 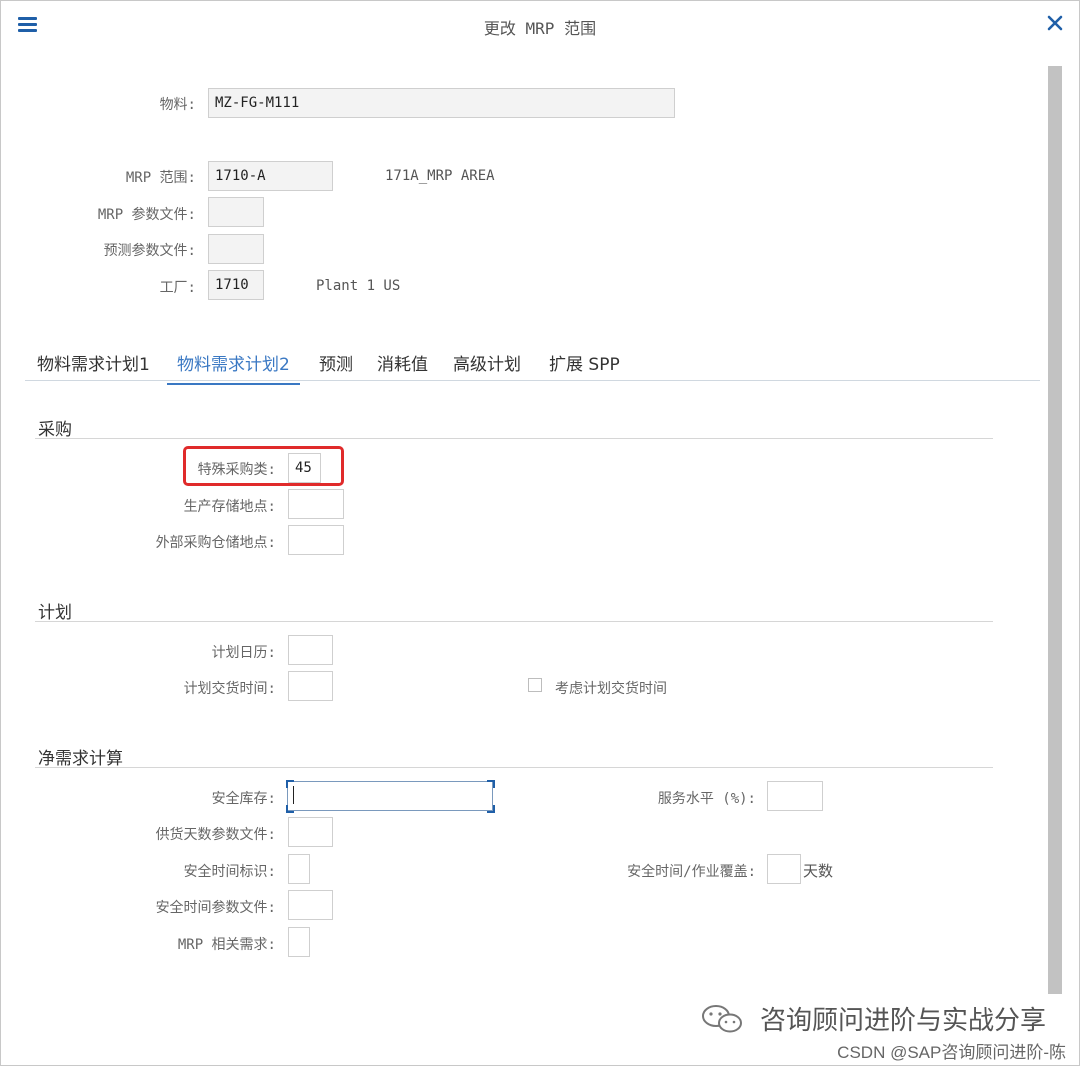 I want to click on tab-mrp2: 物料需求计划2, so click(x=233, y=367).